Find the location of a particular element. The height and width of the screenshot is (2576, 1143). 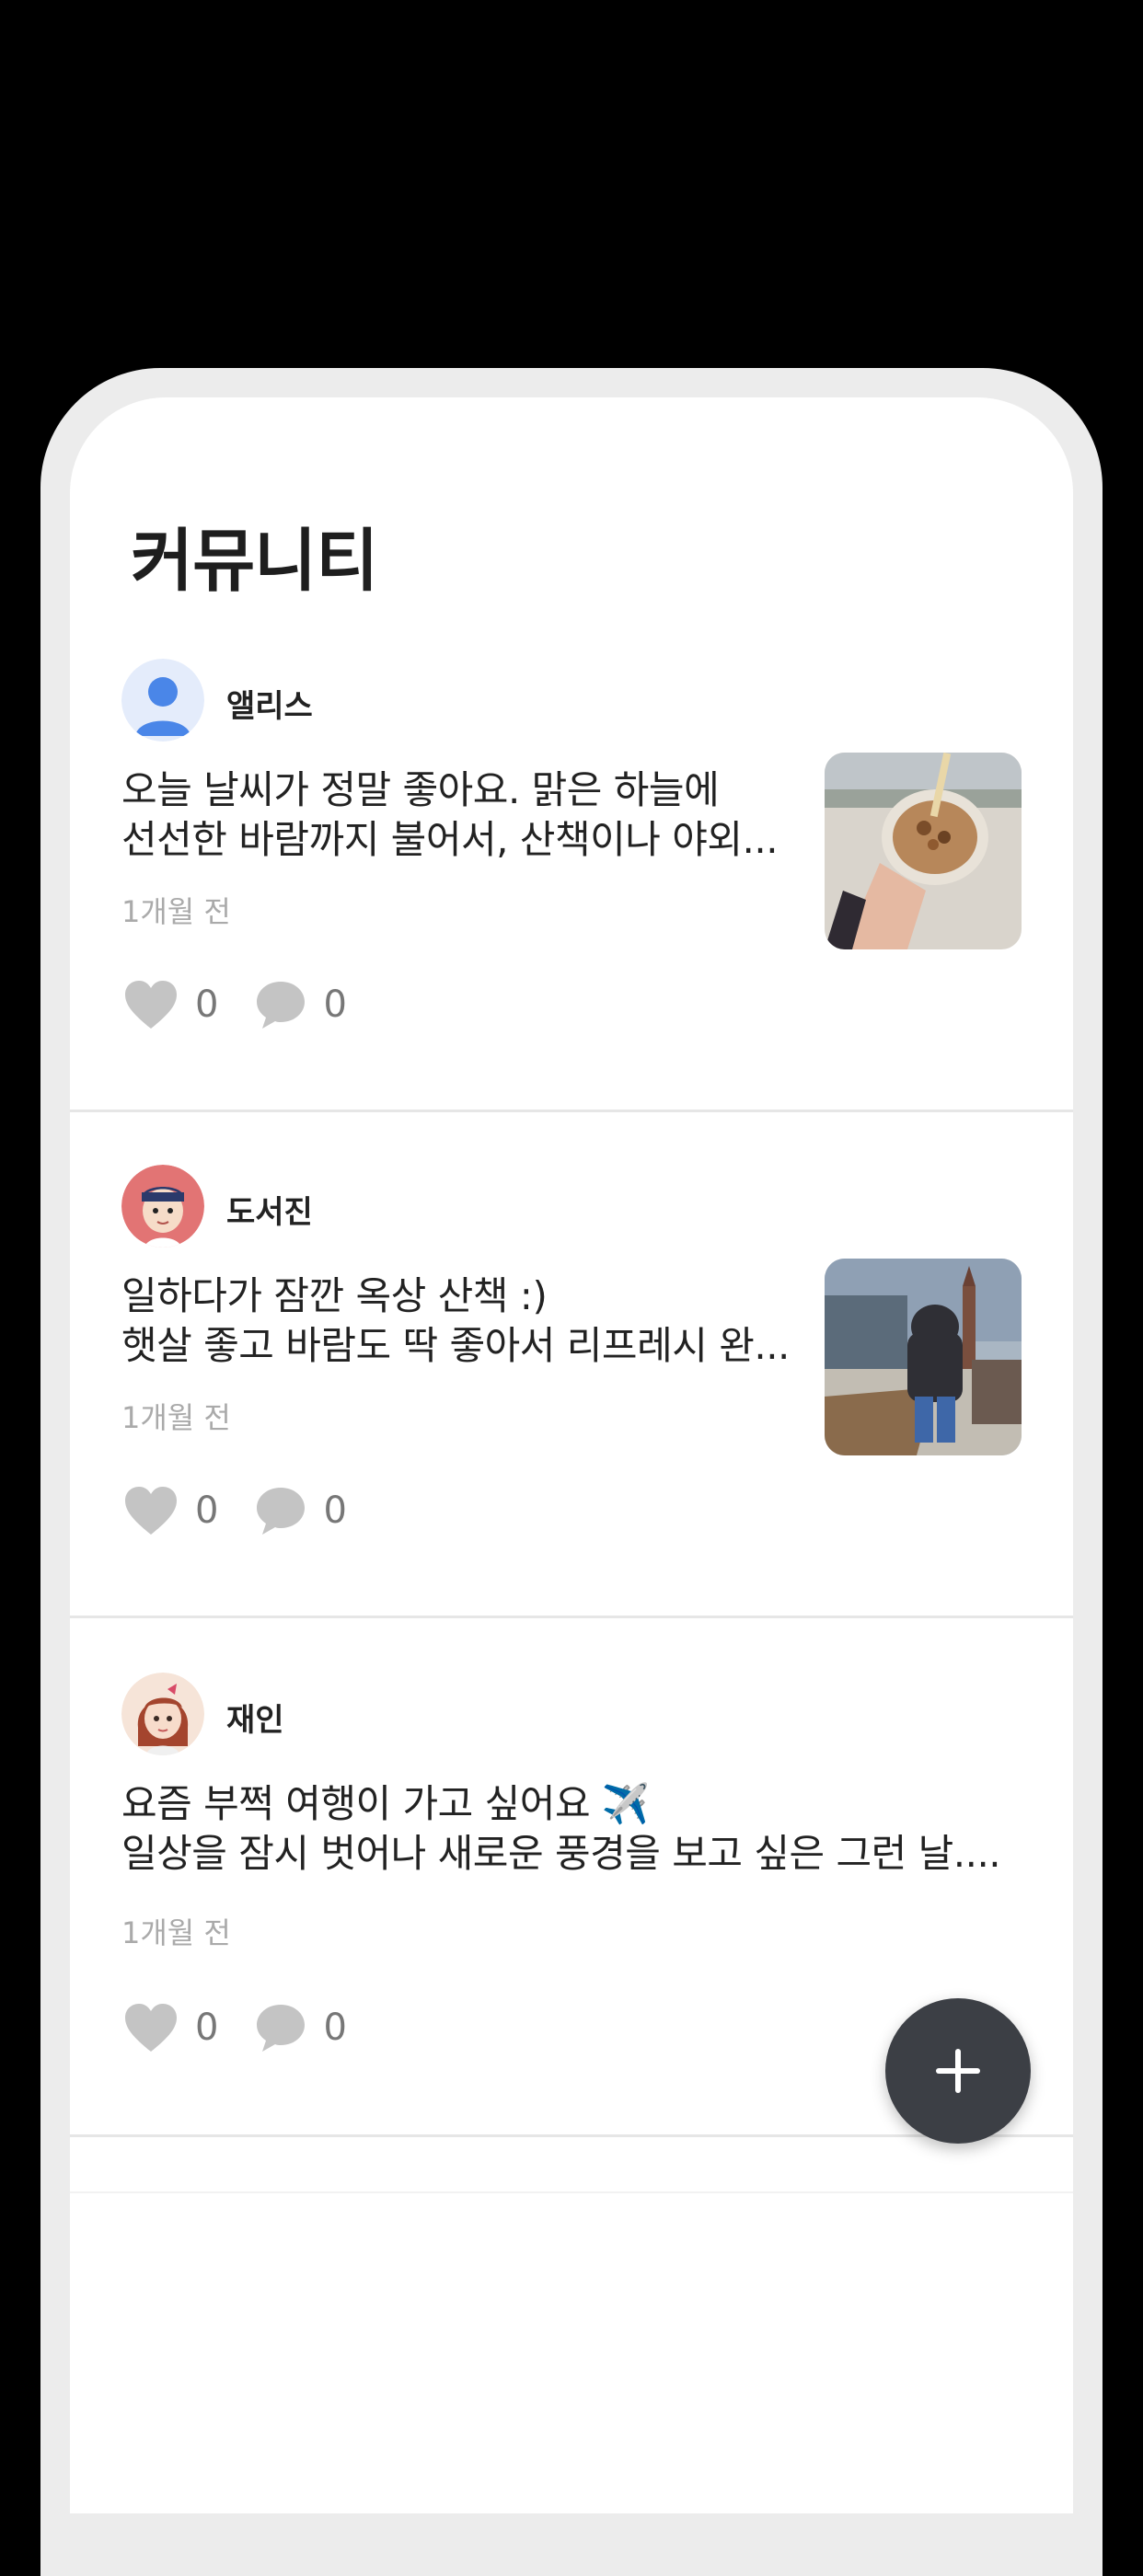

page-title: 커뮤니티 is located at coordinates (254, 561).